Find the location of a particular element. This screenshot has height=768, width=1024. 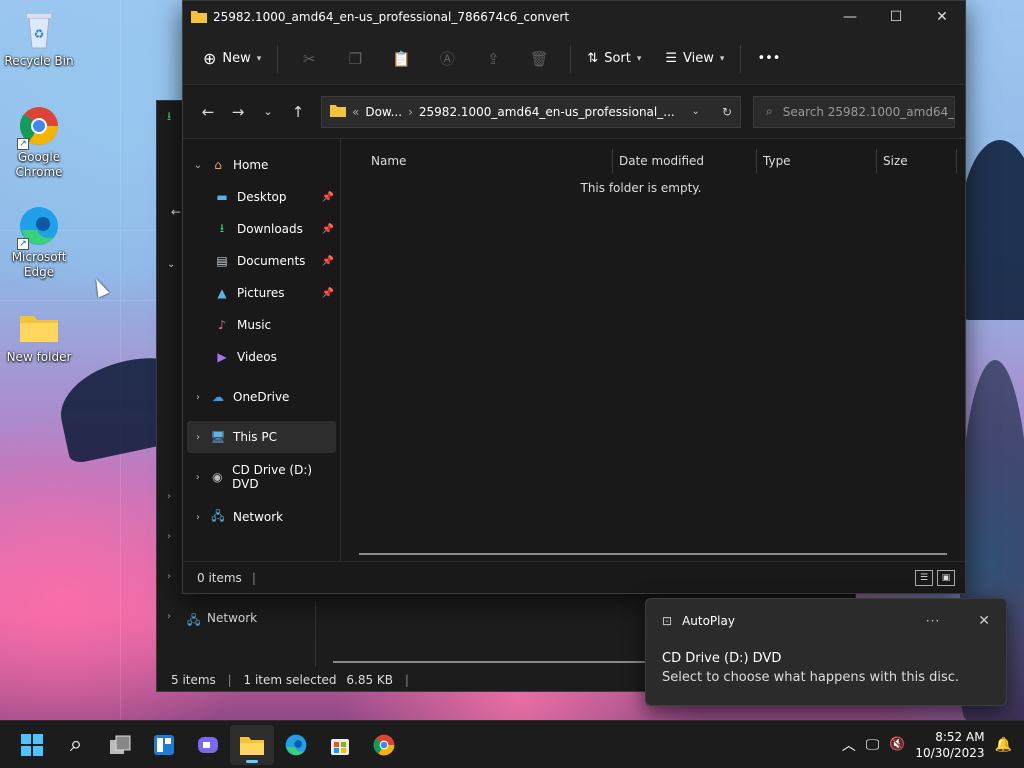

view-button: ☰ View ▾ is located at coordinates (694, 59).